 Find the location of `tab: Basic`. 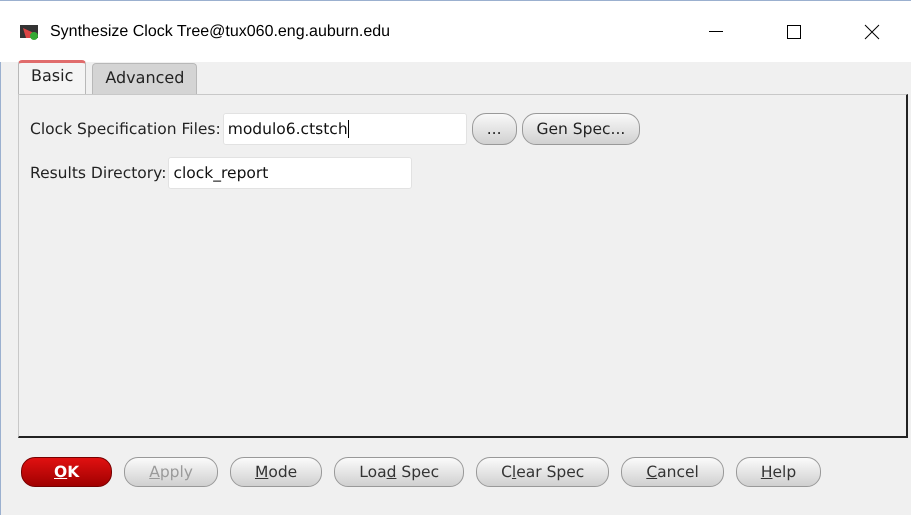

tab: Basic is located at coordinates (52, 77).